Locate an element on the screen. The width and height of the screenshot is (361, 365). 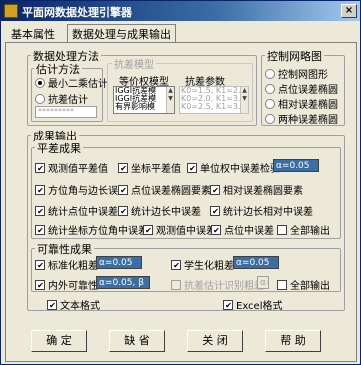
robust-estimation-radio: 抗差估计 is located at coordinates (61, 98).